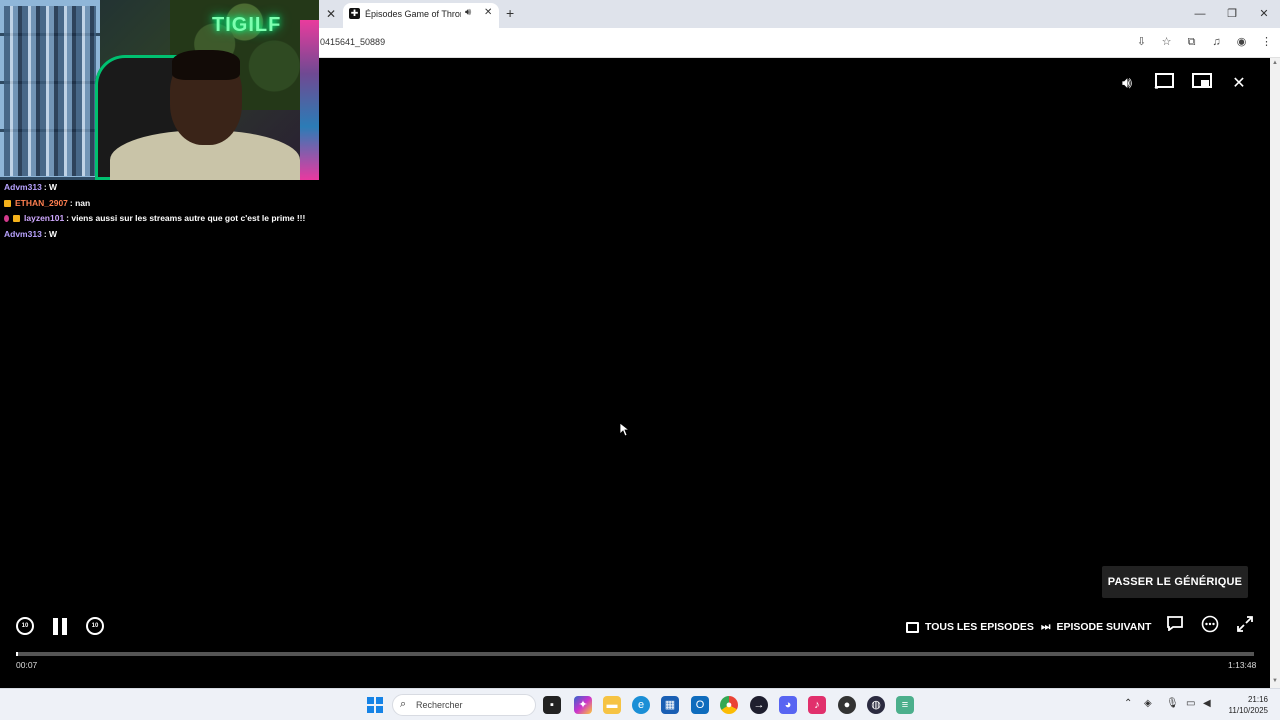  Describe the element at coordinates (625, 430) in the screenshot. I see `mouse-cursor-icon` at that location.